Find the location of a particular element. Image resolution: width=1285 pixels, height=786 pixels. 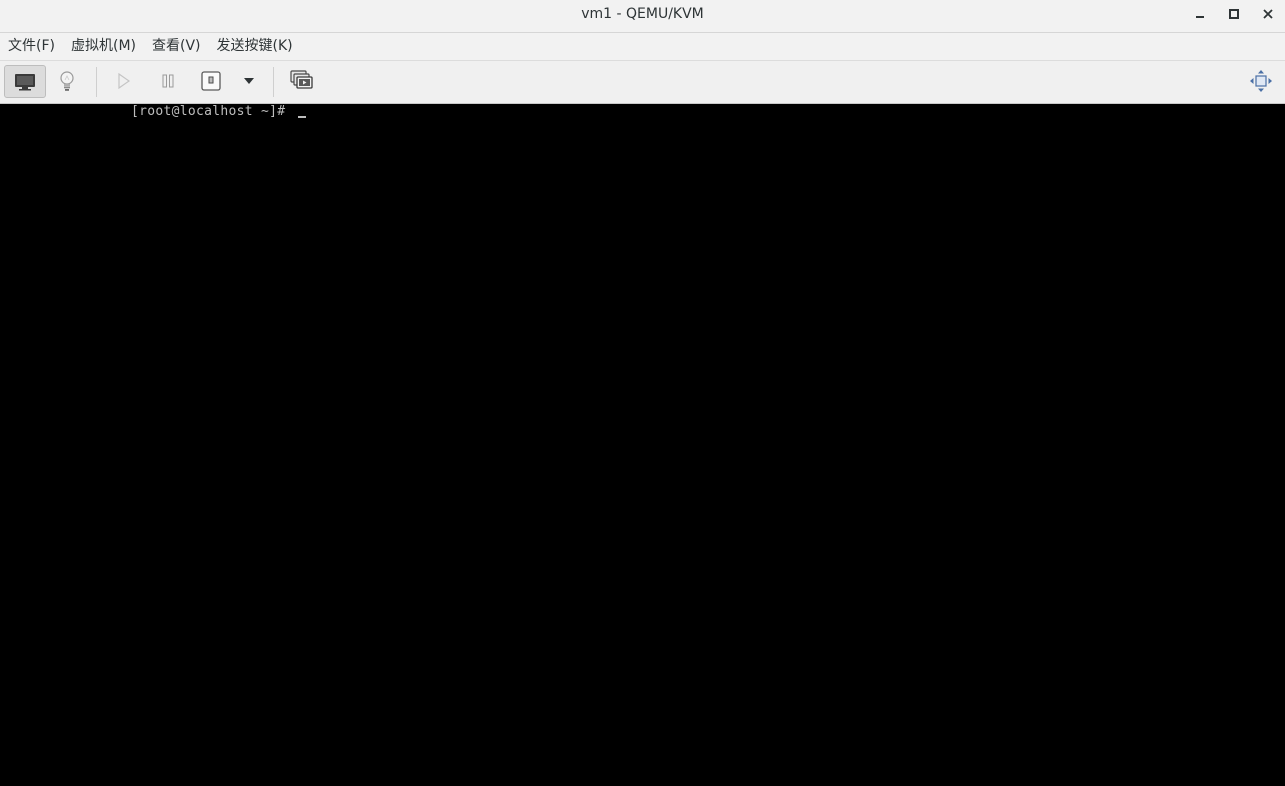

play-icon is located at coordinates (124, 81).